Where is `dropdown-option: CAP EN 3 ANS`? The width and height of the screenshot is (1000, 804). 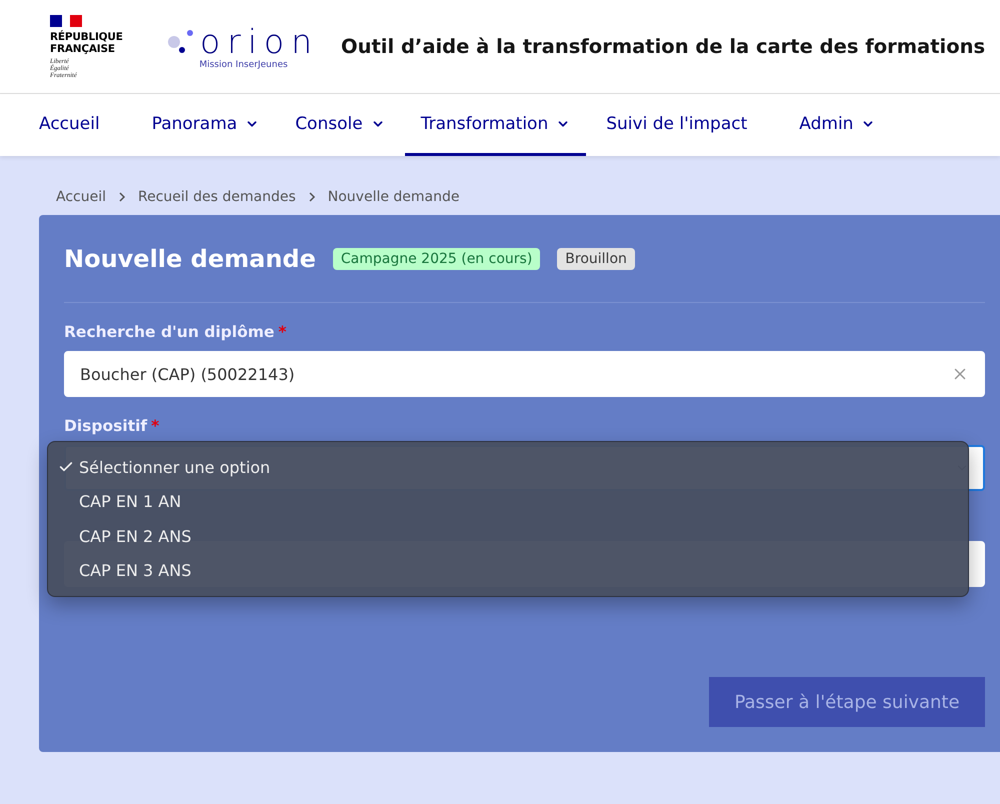 dropdown-option: CAP EN 3 ANS is located at coordinates (508, 571).